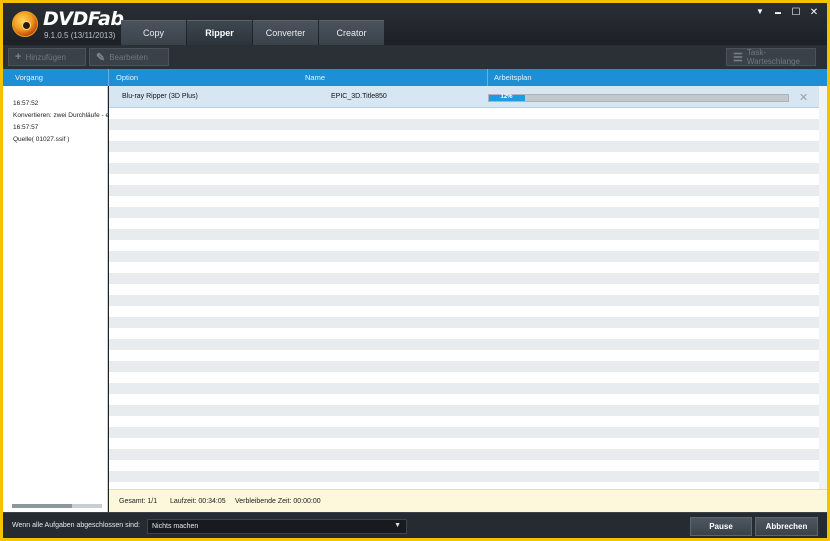 The image size is (830, 541). What do you see at coordinates (285, 32) in the screenshot?
I see `tab-converter: Converter` at bounding box center [285, 32].